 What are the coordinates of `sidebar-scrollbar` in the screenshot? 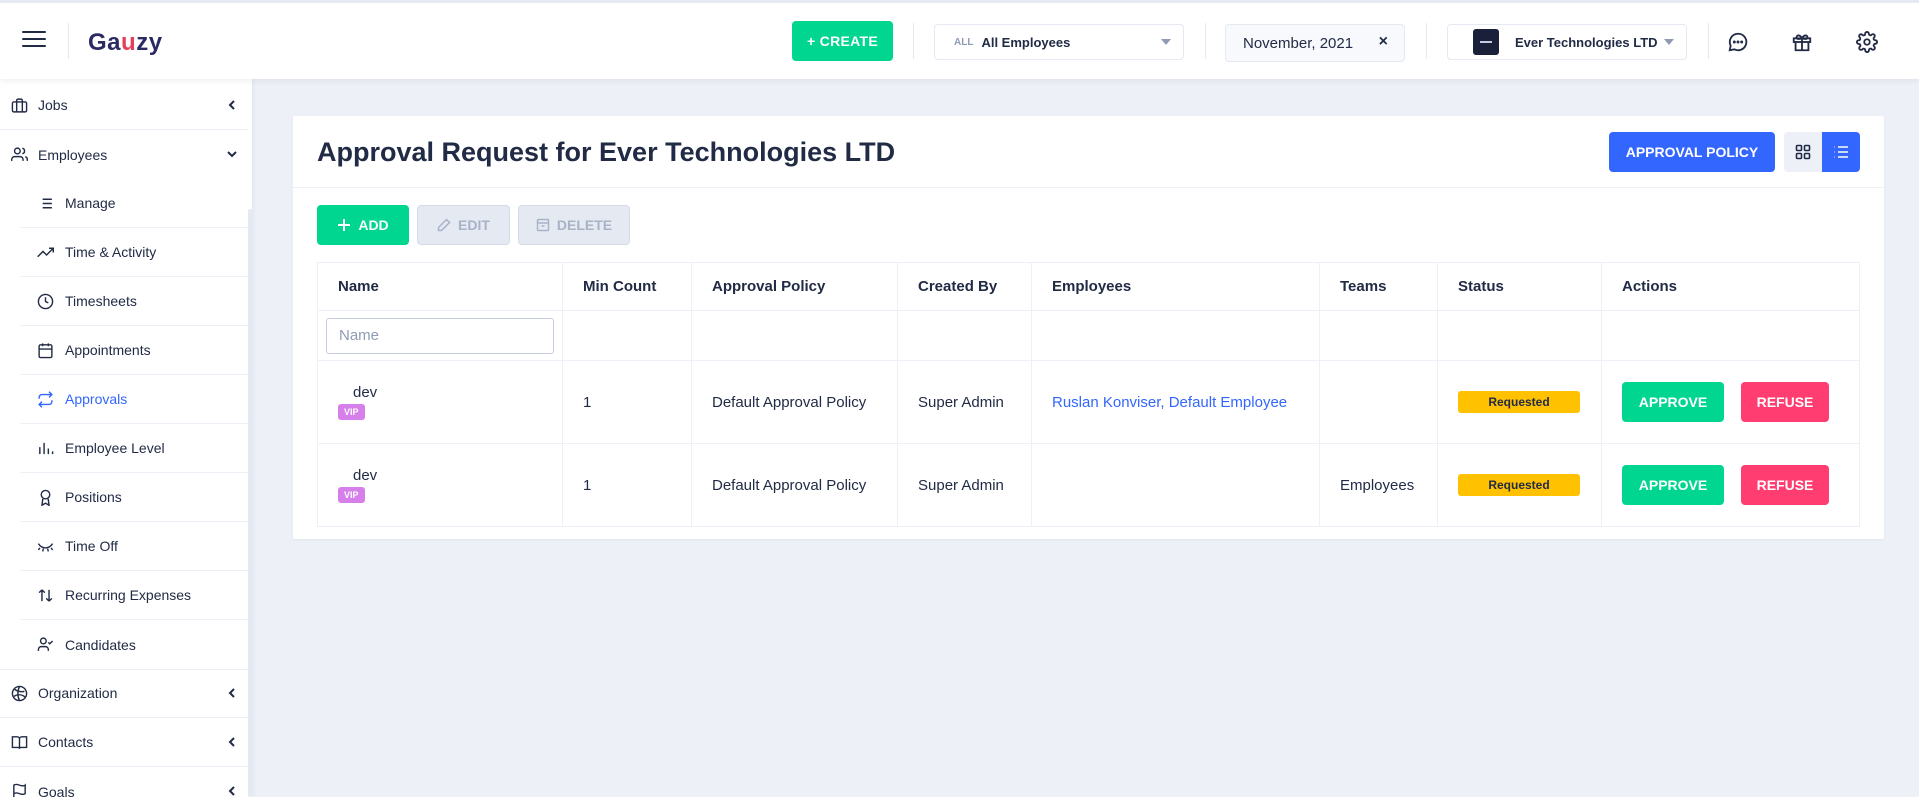 It's located at (250, 503).